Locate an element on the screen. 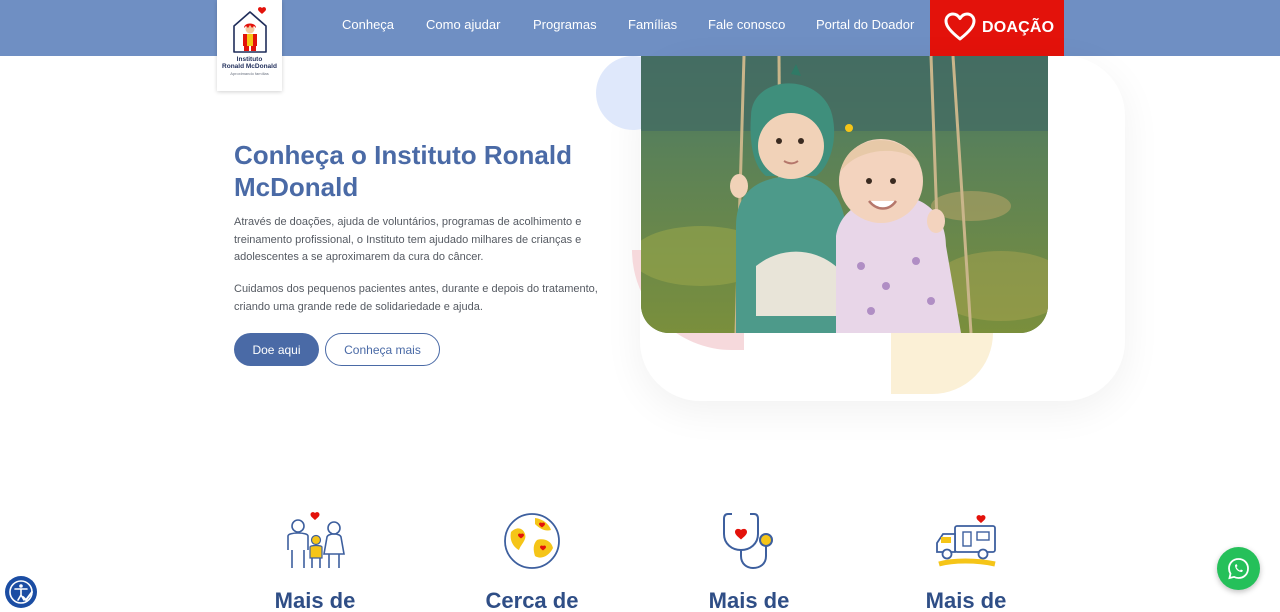 The image size is (1280, 612). doe-aqui-button: Doe aqui is located at coordinates (276, 349).